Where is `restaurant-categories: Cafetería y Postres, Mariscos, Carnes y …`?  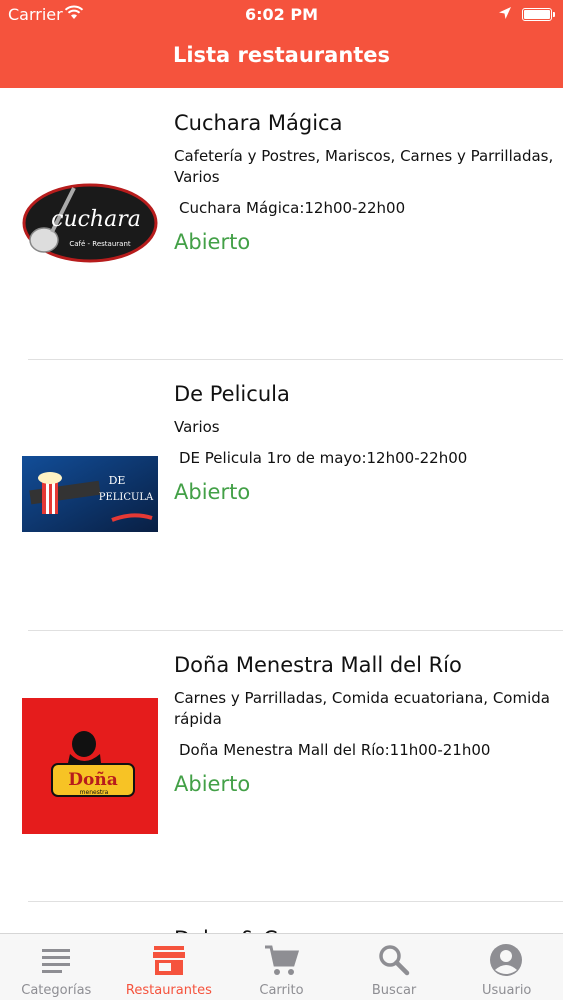 restaurant-categories: Cafetería y Postres, Mariscos, Carnes y … is located at coordinates (364, 166).